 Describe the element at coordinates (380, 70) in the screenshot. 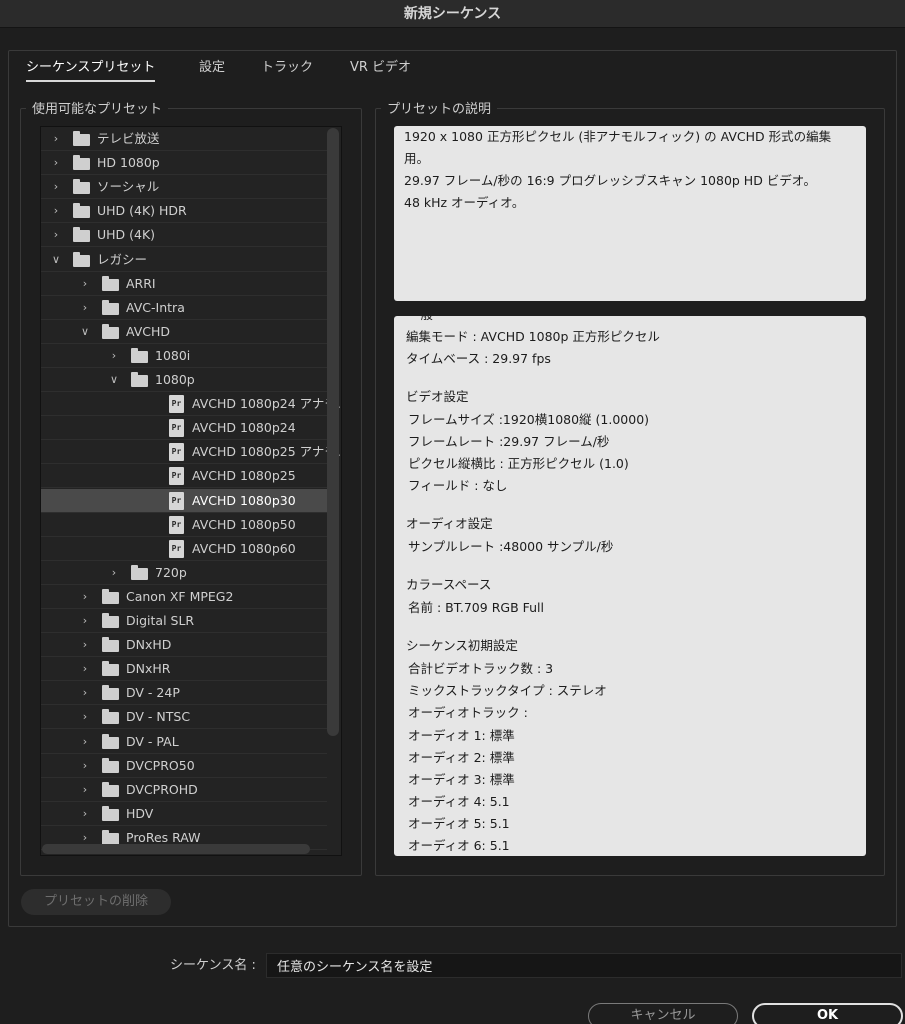

I see `tab-vr-video: VR ビデオ` at that location.